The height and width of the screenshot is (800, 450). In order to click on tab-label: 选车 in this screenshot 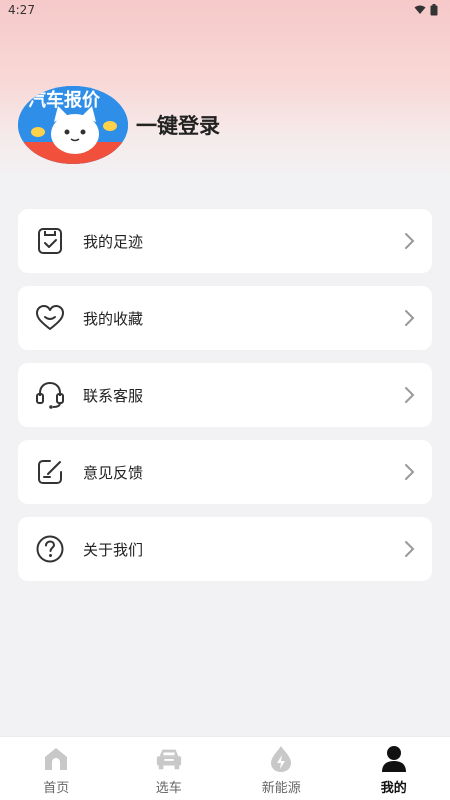, I will do `click(168, 788)`.